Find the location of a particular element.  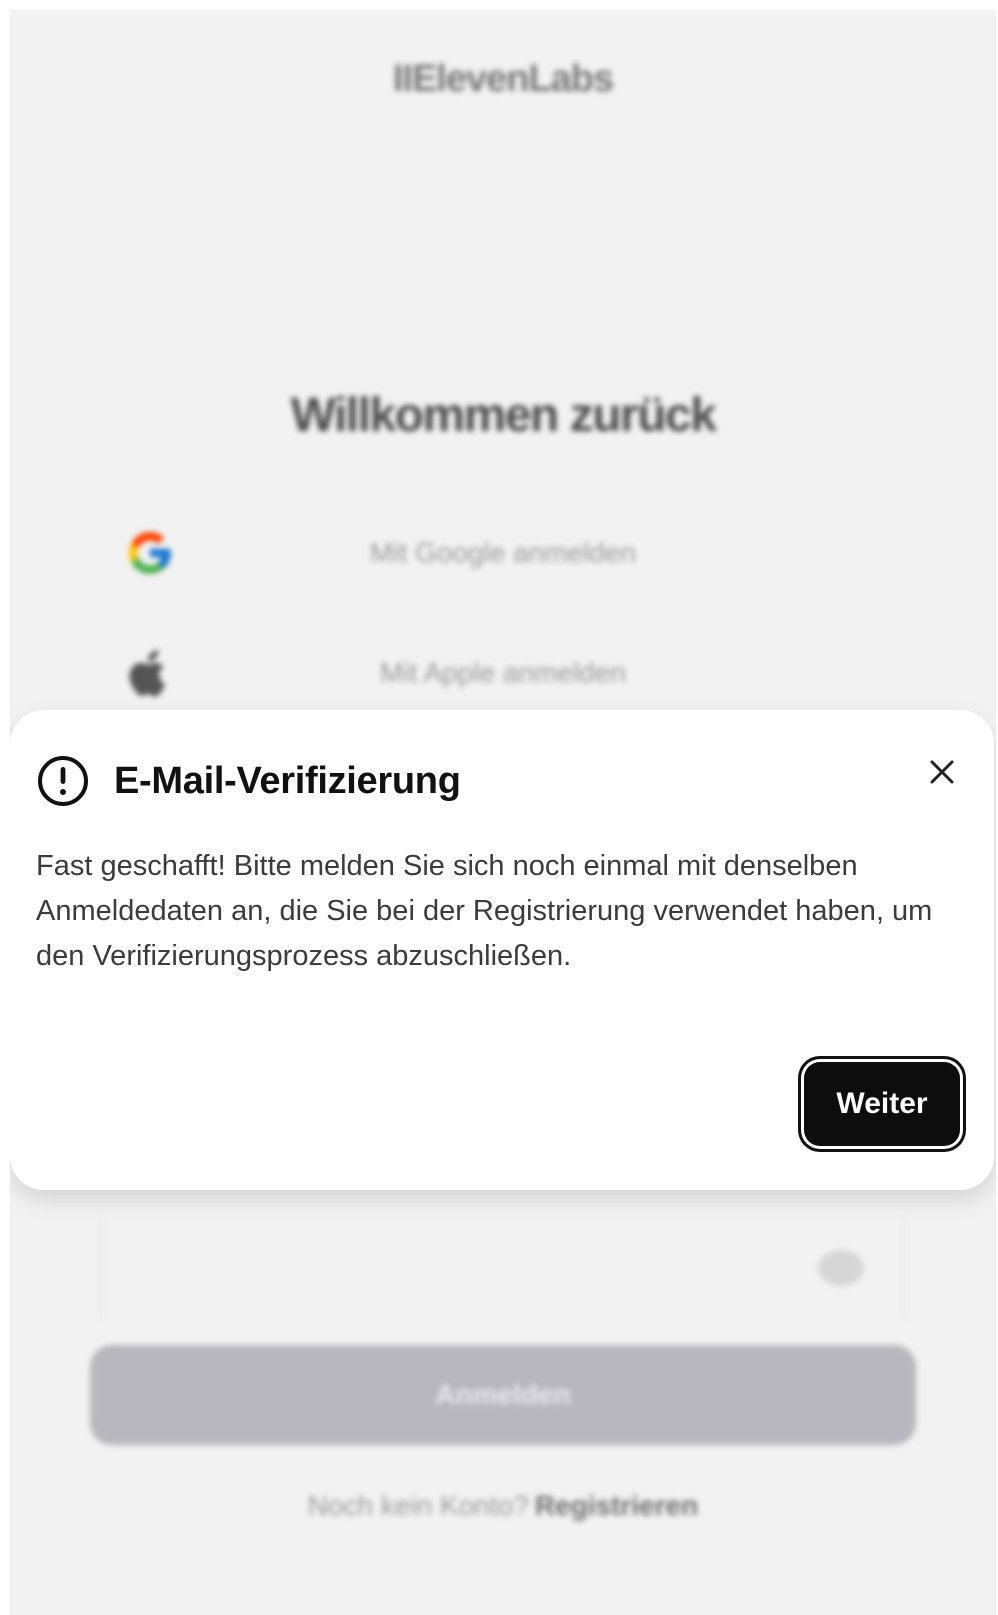

google-signin-label: Mit Google anmelden is located at coordinates (503, 552).